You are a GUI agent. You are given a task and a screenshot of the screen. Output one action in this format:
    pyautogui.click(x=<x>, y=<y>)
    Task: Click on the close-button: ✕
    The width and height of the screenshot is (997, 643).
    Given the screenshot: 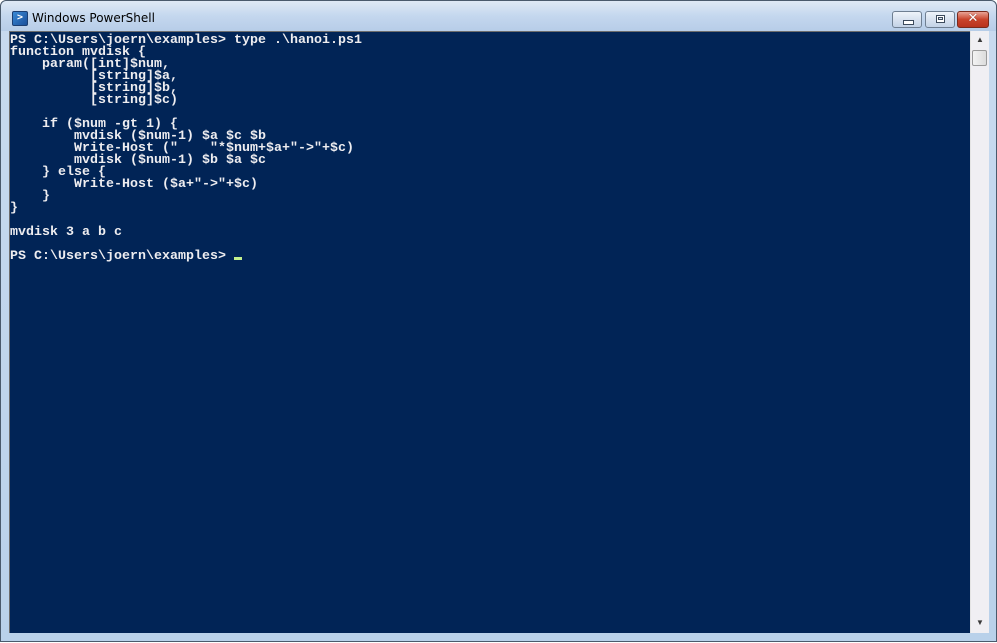 What is the action you would take?
    pyautogui.click(x=973, y=19)
    